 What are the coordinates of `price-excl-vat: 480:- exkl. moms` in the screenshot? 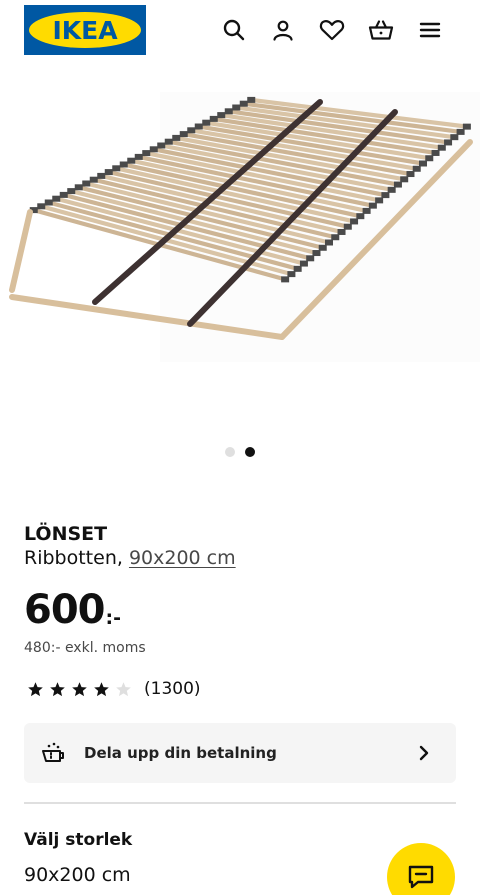 It's located at (85, 648).